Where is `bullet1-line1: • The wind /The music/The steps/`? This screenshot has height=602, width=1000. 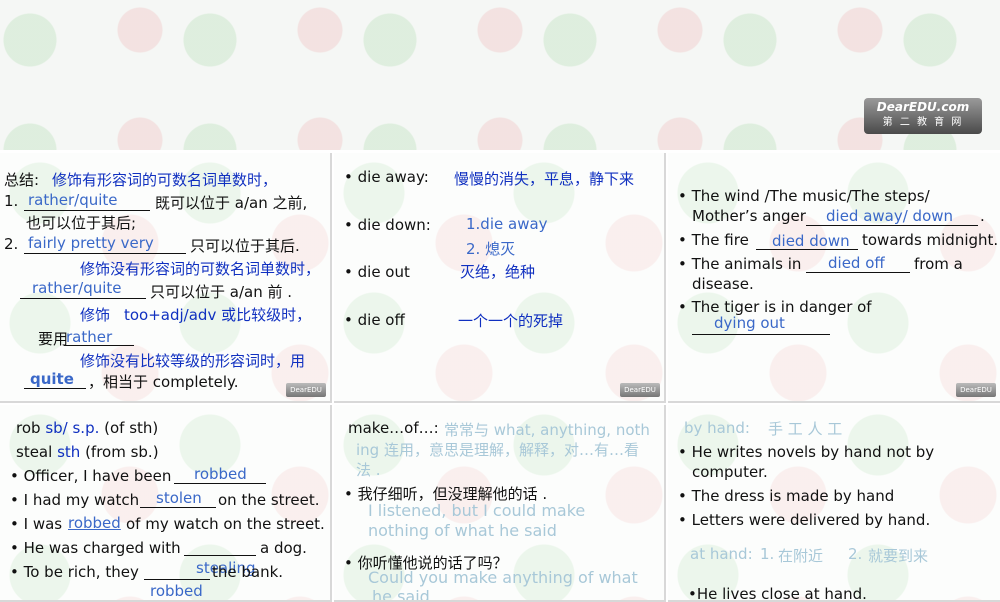 bullet1-line1: • The wind /The music/The steps/ is located at coordinates (804, 196).